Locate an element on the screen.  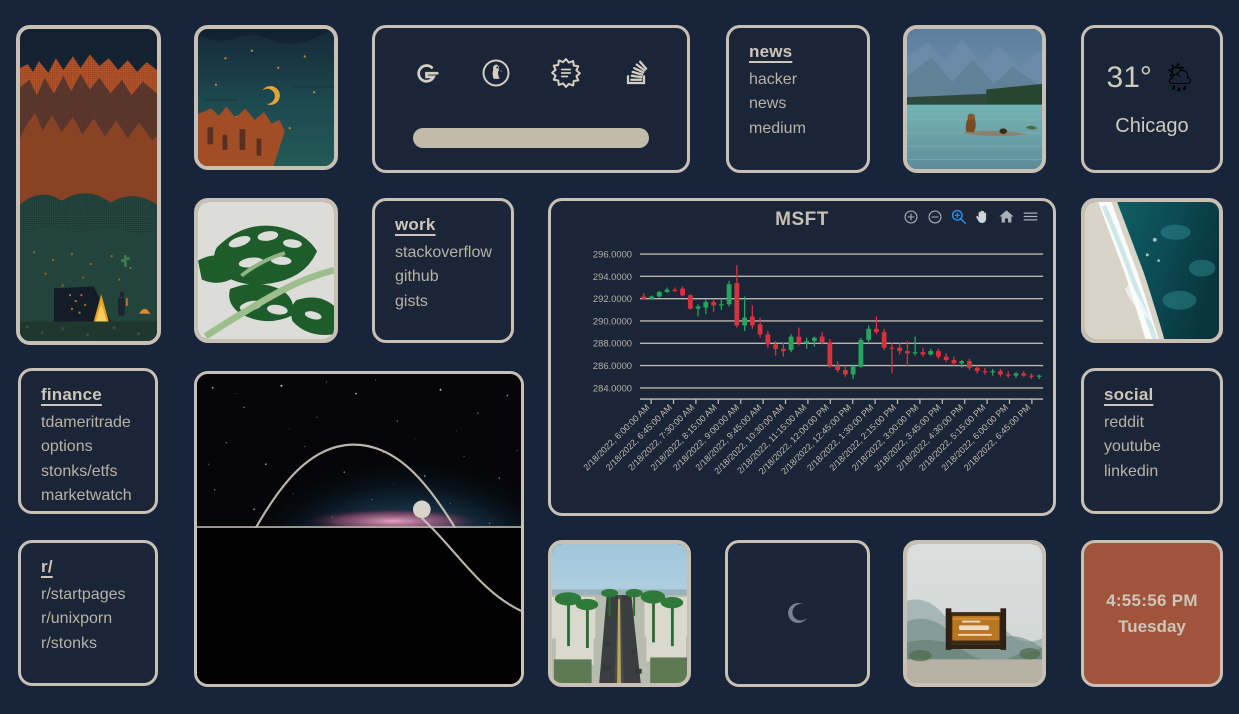
link-finance-0: tdameritrade is located at coordinates (88, 423).